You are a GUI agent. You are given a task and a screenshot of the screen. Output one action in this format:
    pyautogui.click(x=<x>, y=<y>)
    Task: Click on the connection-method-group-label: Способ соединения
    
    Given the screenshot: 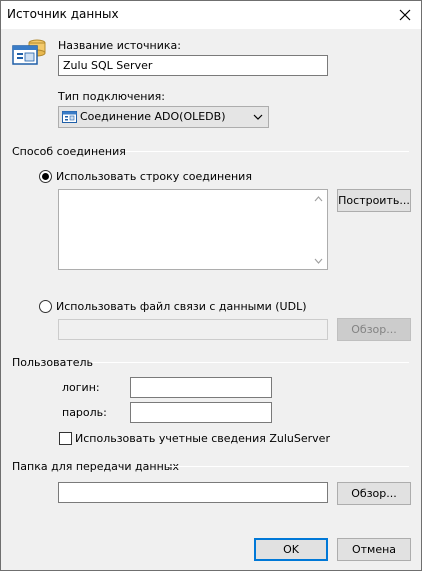 What is the action you would take?
    pyautogui.click(x=69, y=151)
    